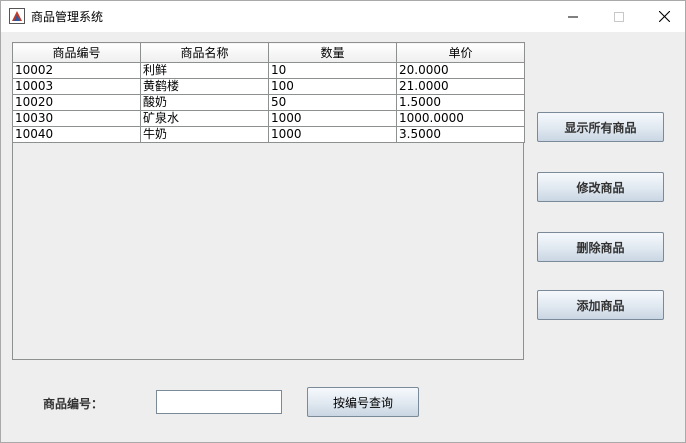  I want to click on cell-name: 利鲜, so click(204, 70).